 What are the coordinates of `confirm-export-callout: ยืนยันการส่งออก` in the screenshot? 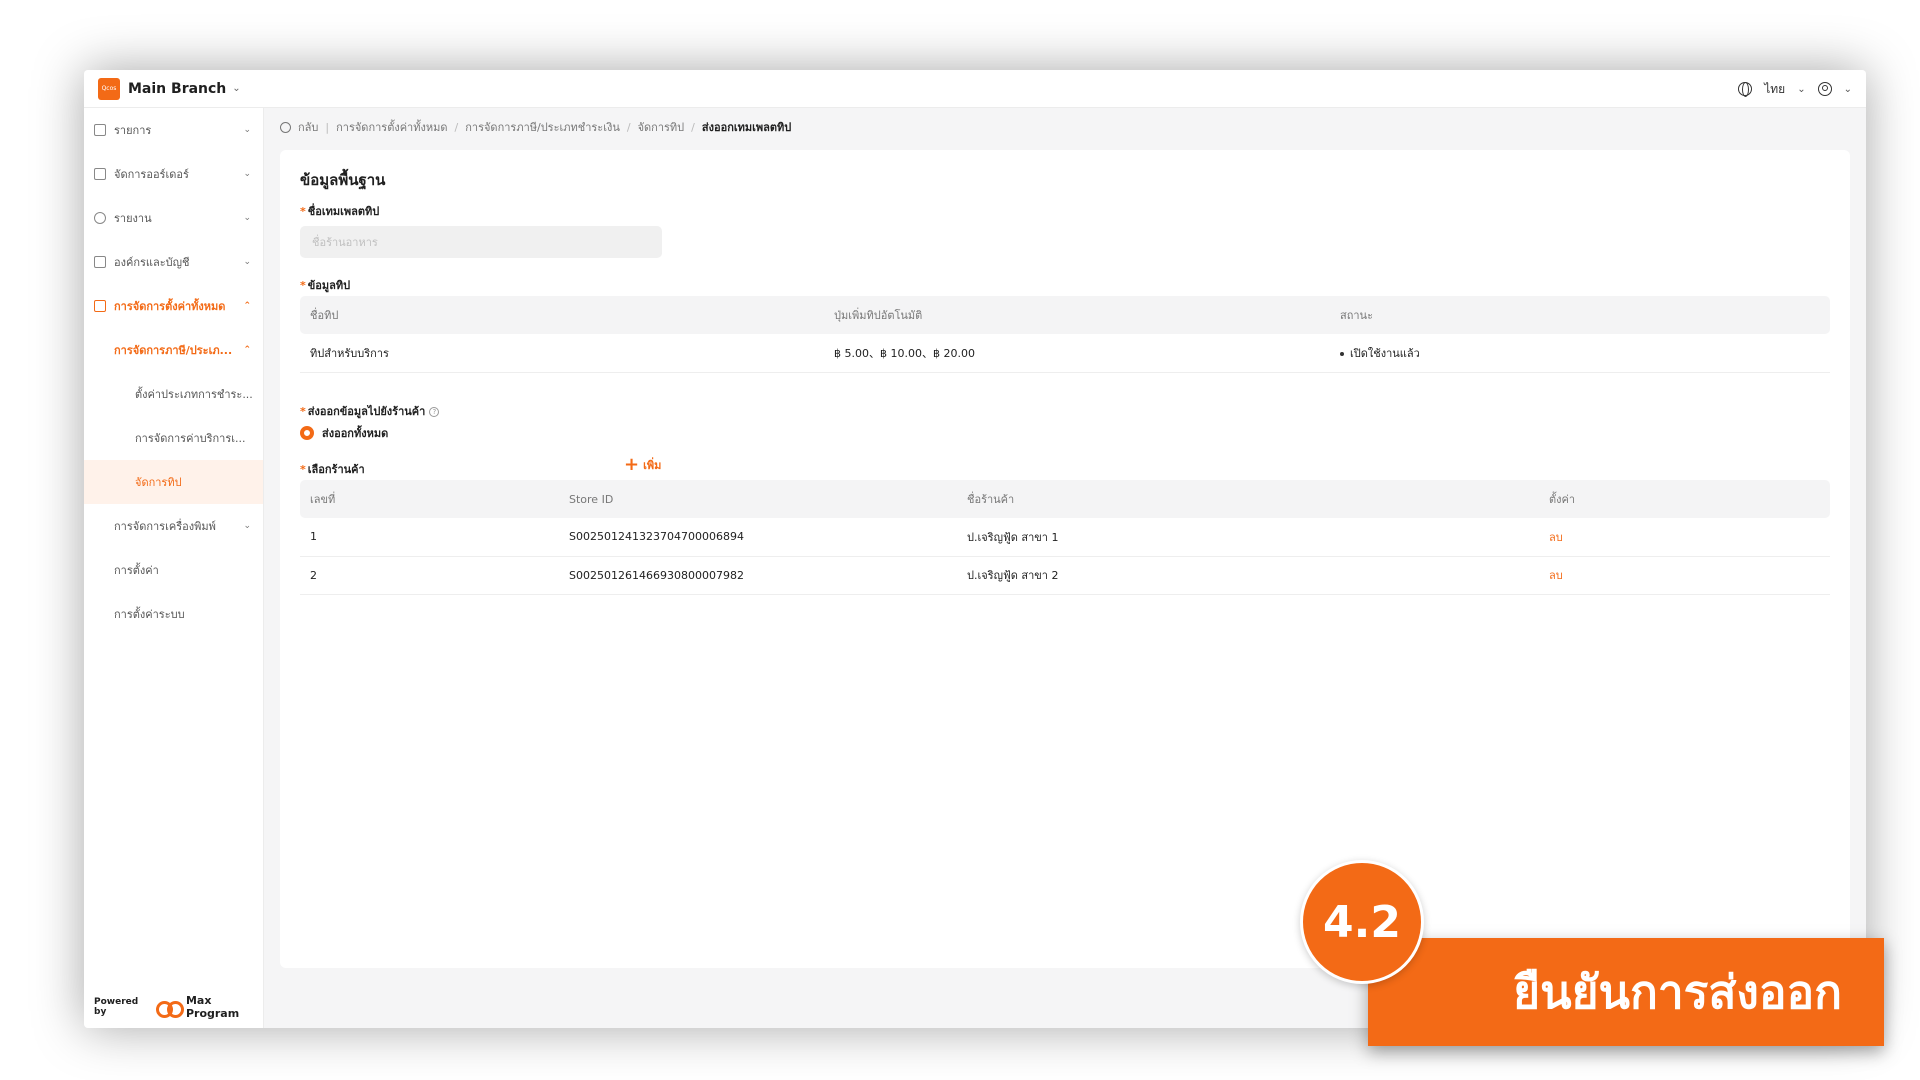 It's located at (1626, 992).